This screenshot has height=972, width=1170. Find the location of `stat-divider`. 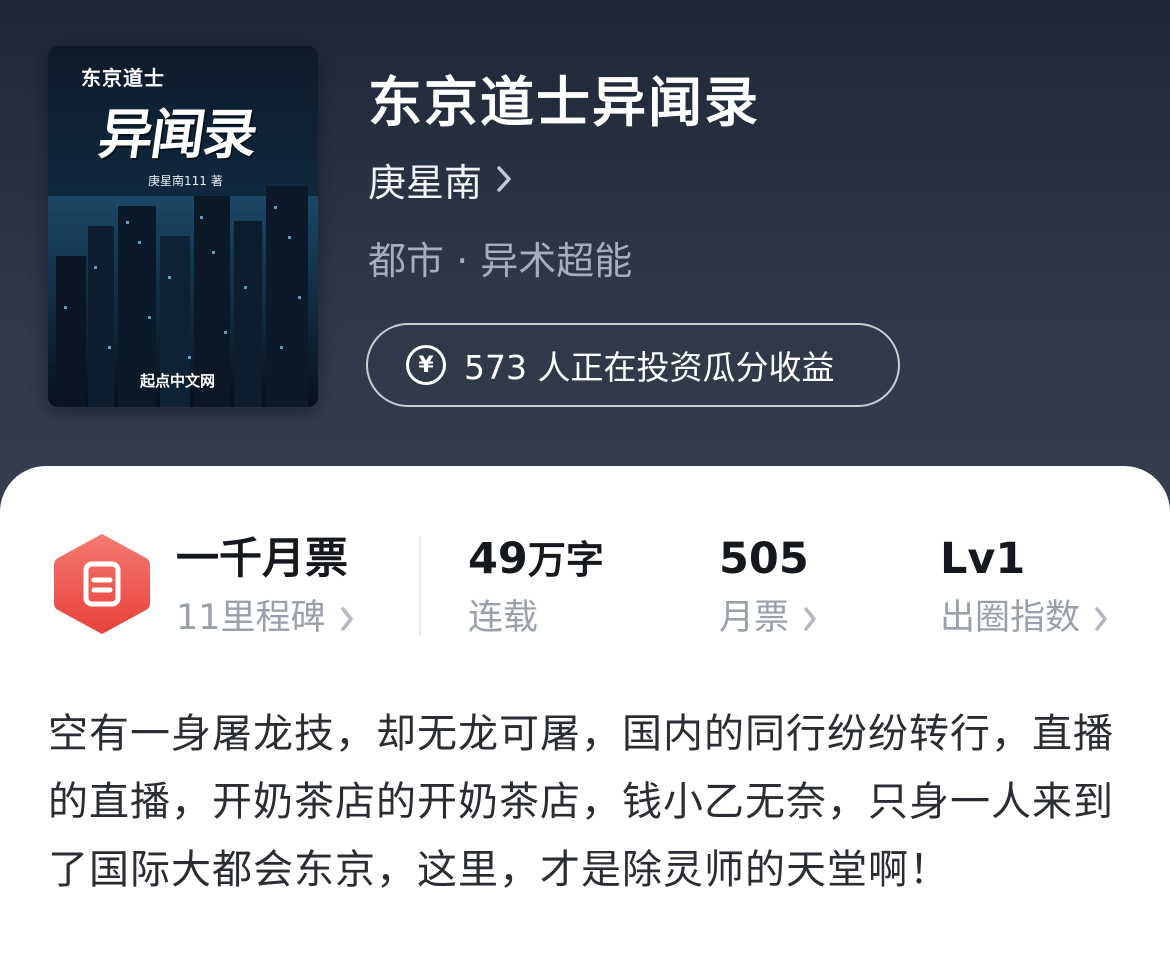

stat-divider is located at coordinates (420, 586).